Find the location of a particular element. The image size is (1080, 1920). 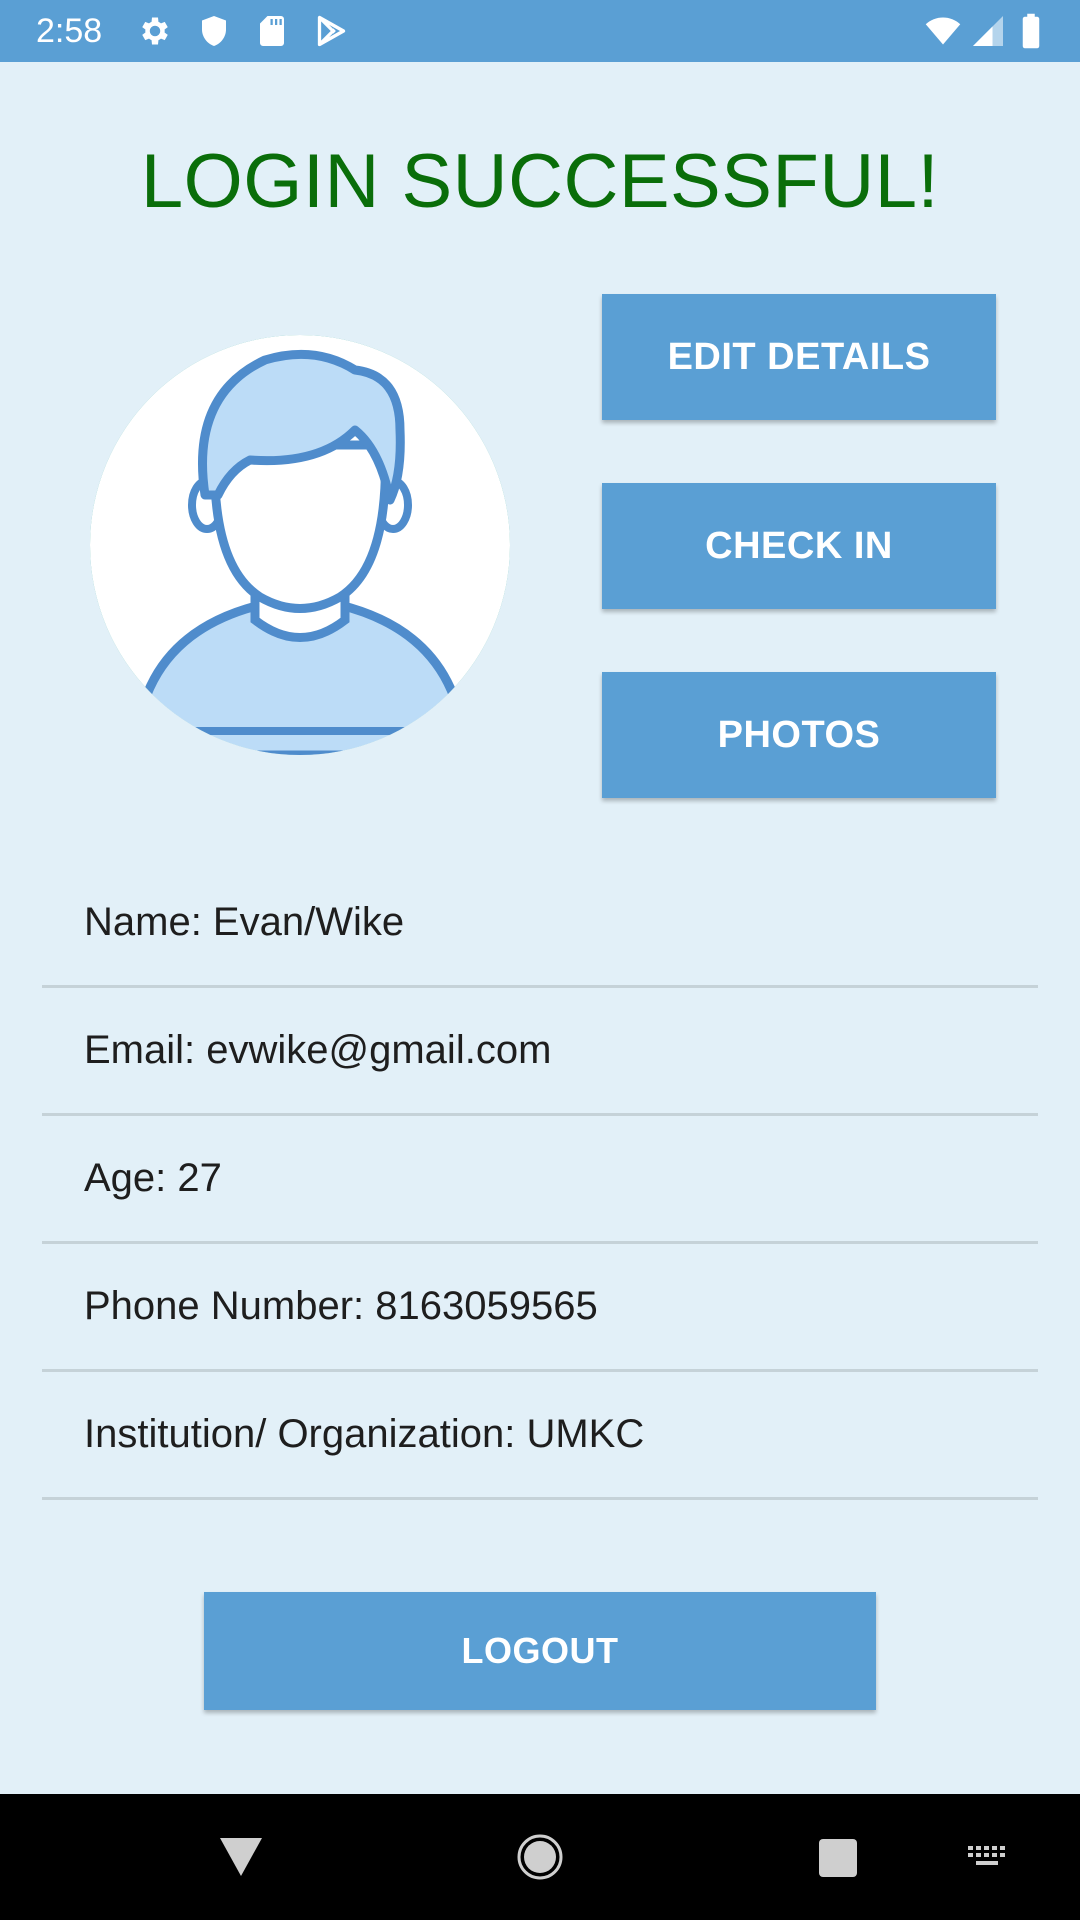

battery-icon is located at coordinates (1031, 31).